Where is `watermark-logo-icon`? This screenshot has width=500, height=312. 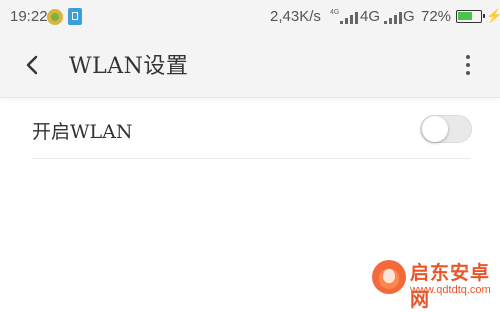 watermark-logo-icon is located at coordinates (389, 277).